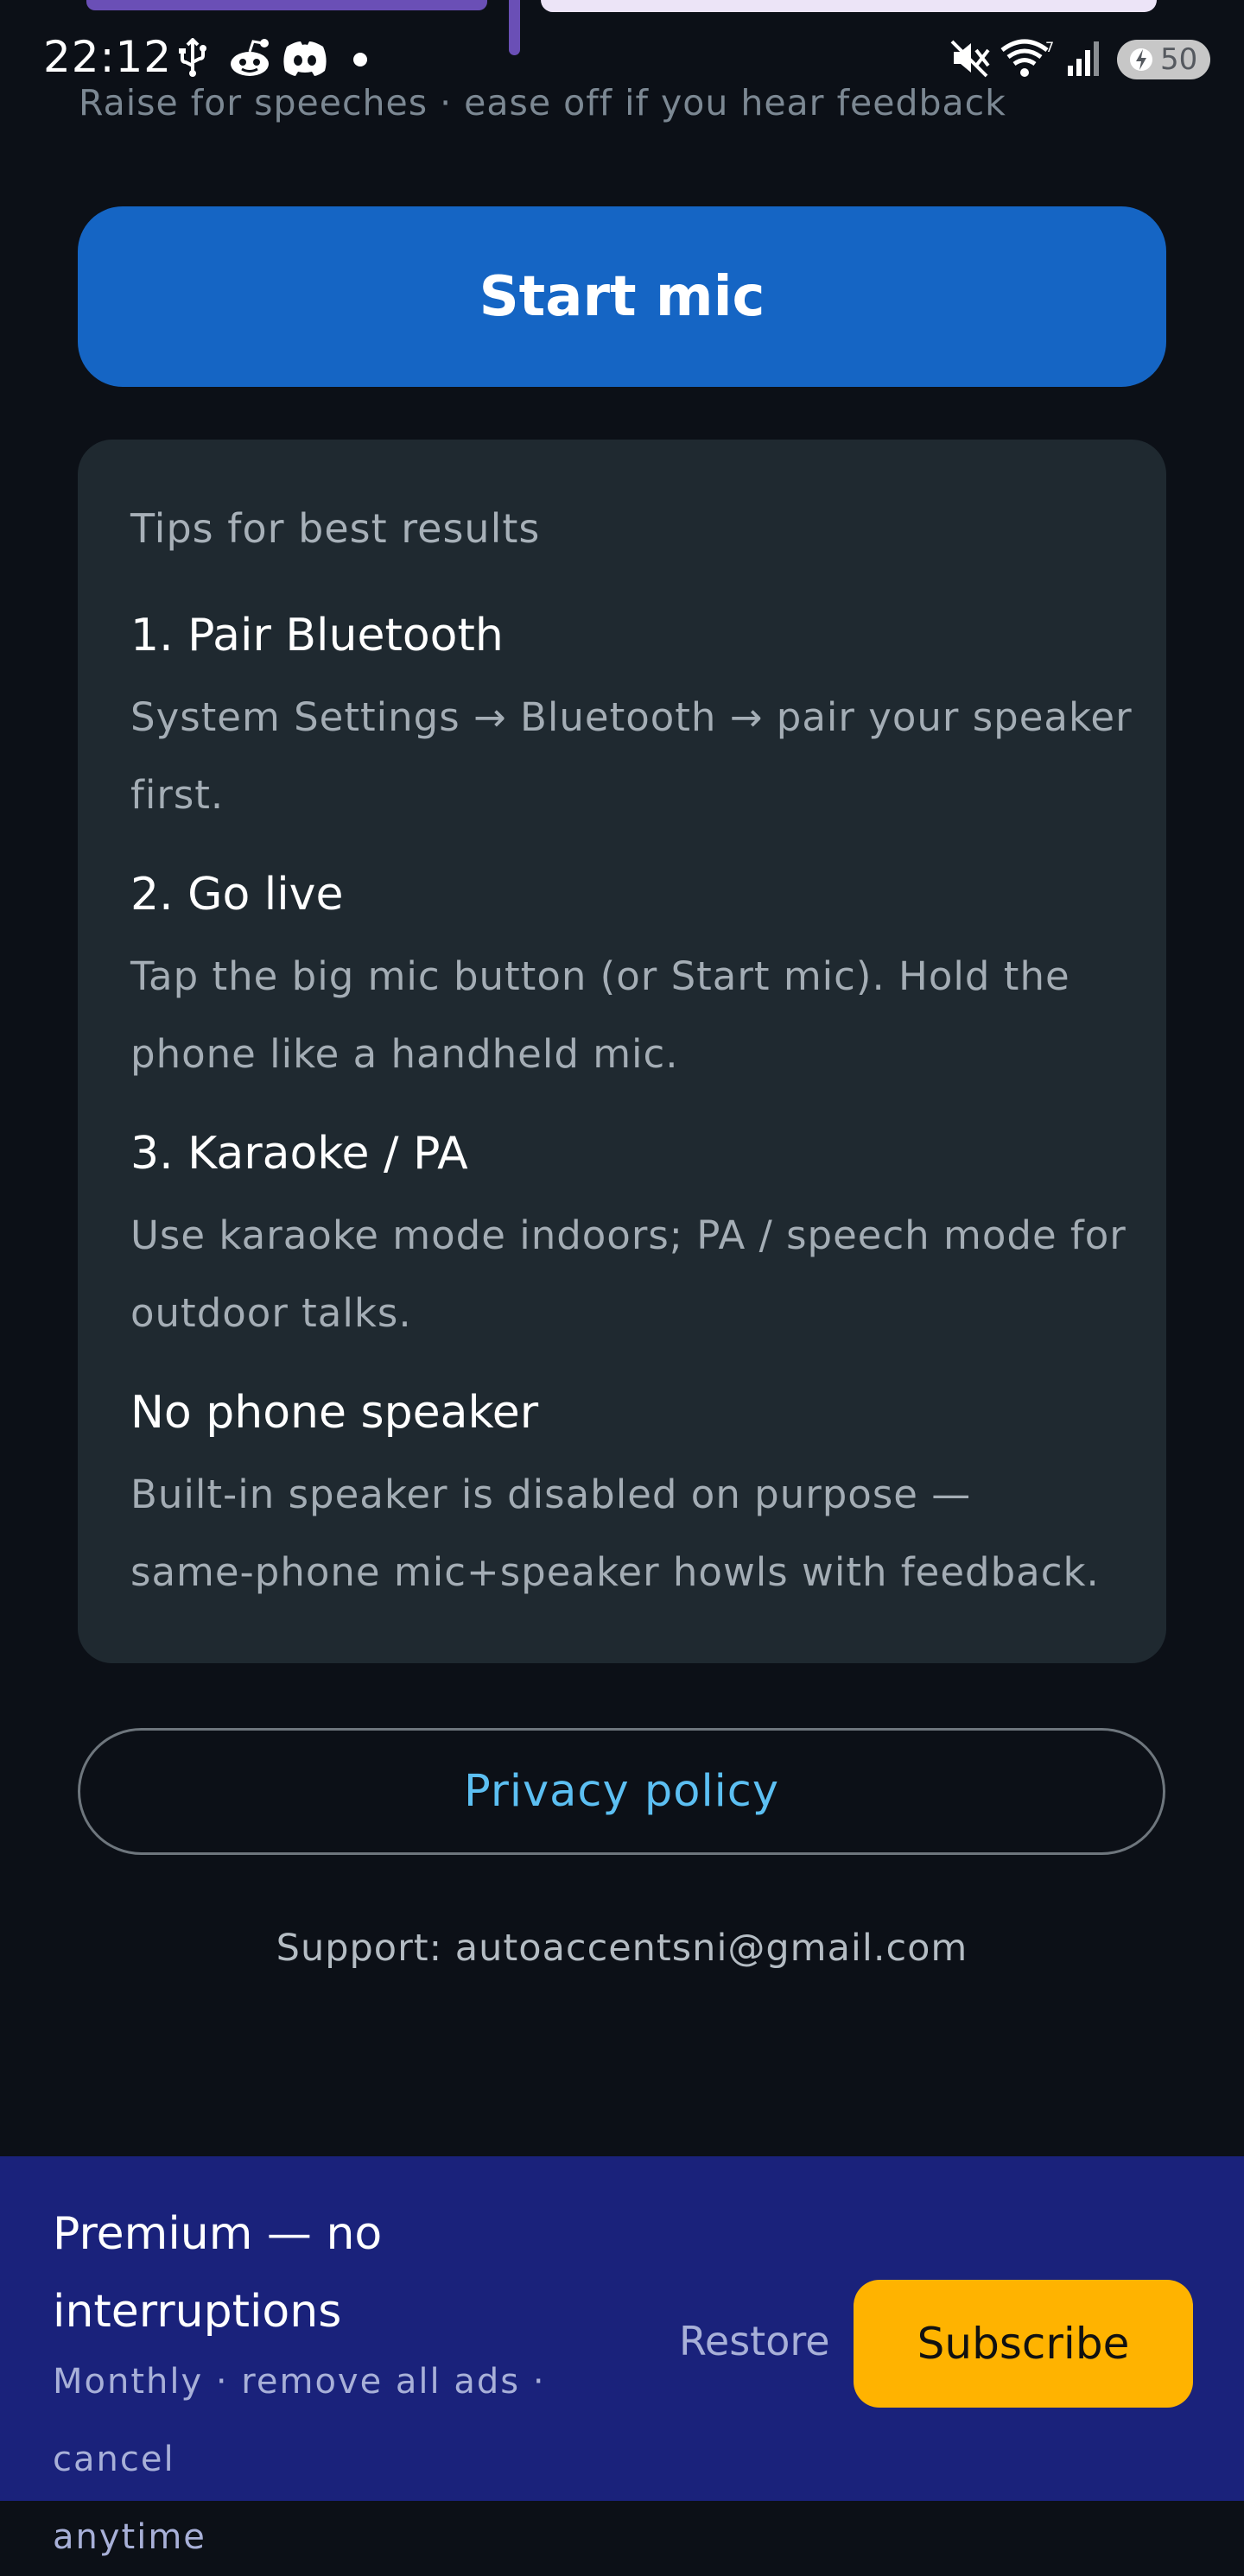 The height and width of the screenshot is (2576, 1244). I want to click on svg-text: 7, so click(1049, 47).